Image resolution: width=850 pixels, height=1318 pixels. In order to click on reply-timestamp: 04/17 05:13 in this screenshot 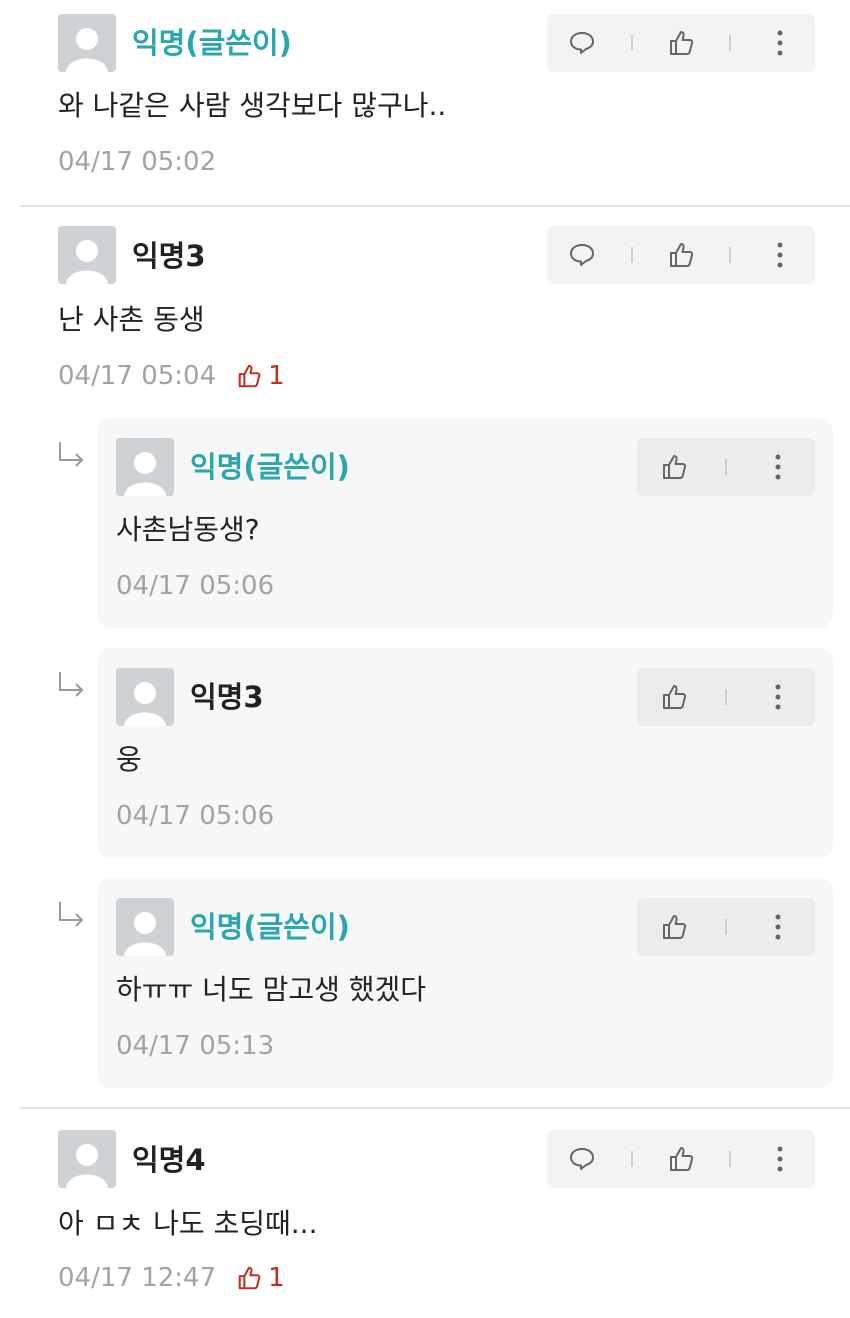, I will do `click(195, 1046)`.